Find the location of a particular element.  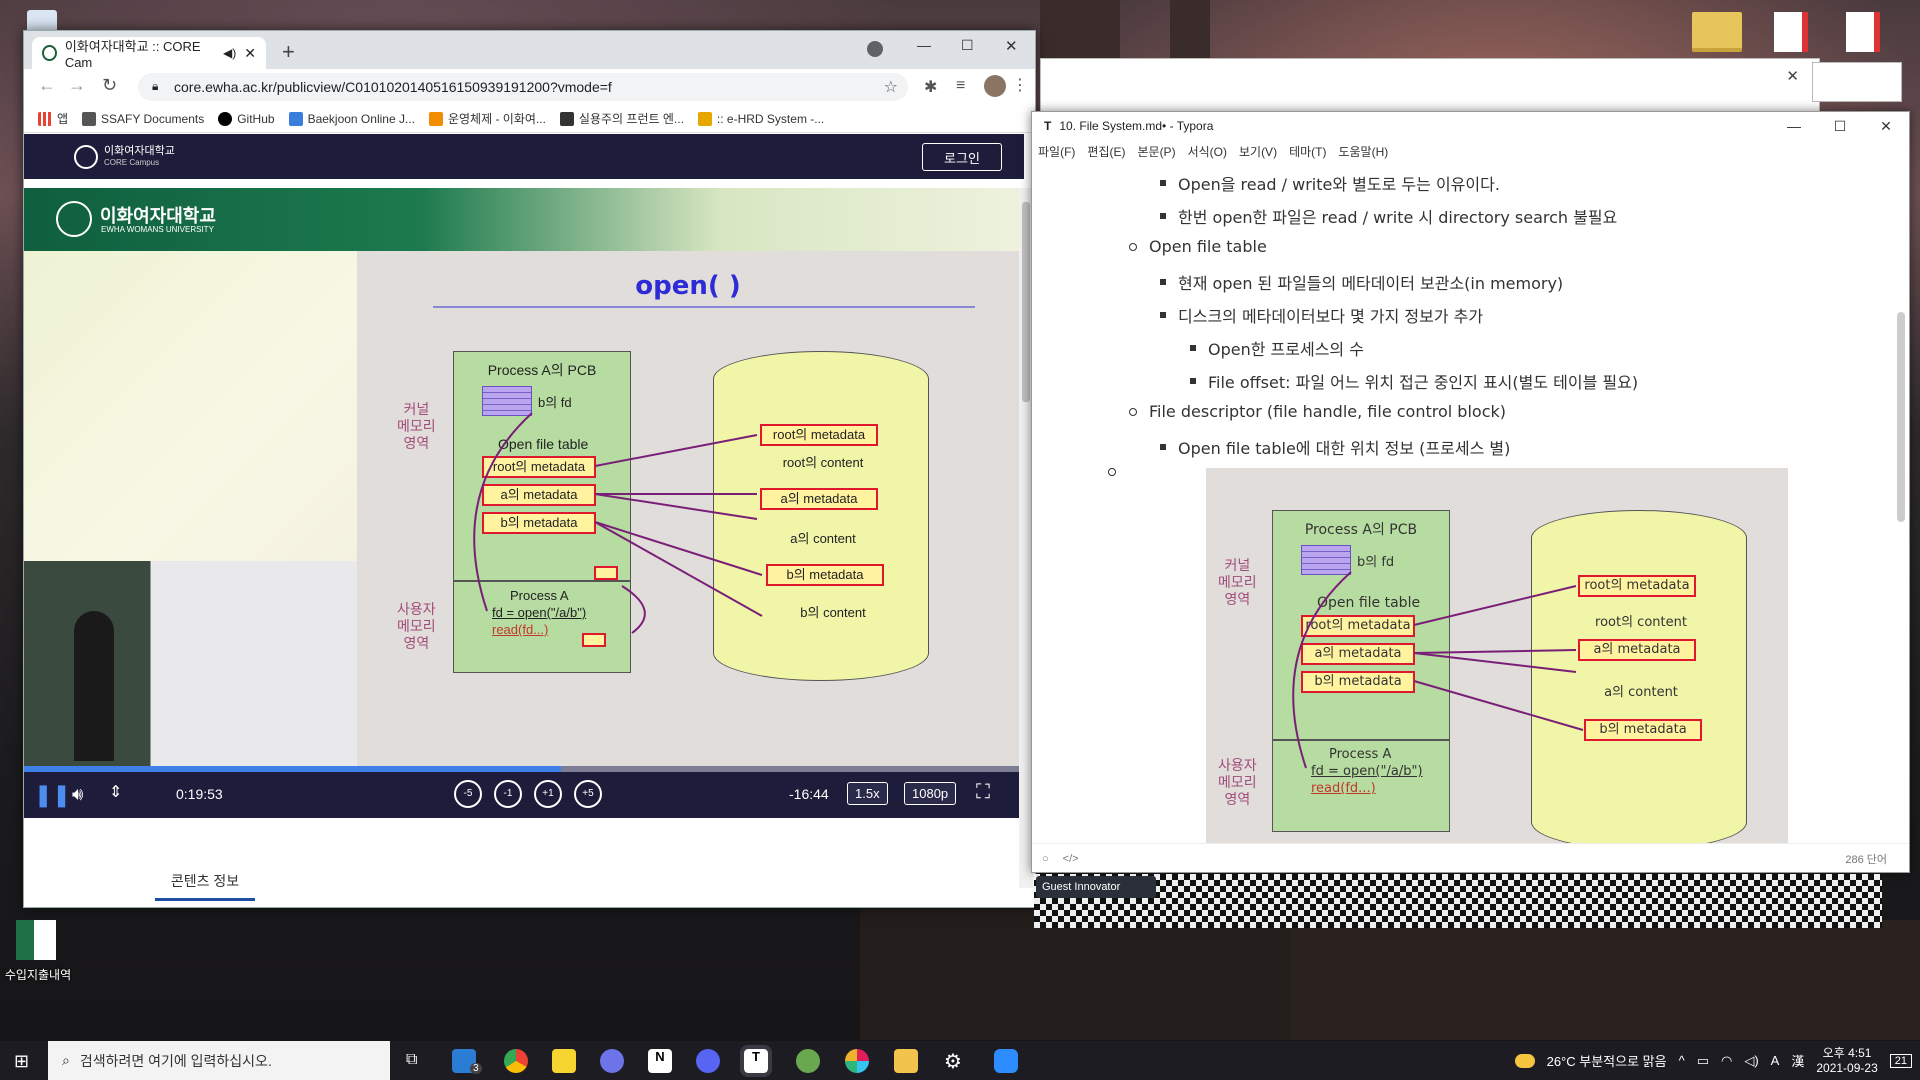

chevron-up-icon: ^ is located at coordinates (1682, 1060).